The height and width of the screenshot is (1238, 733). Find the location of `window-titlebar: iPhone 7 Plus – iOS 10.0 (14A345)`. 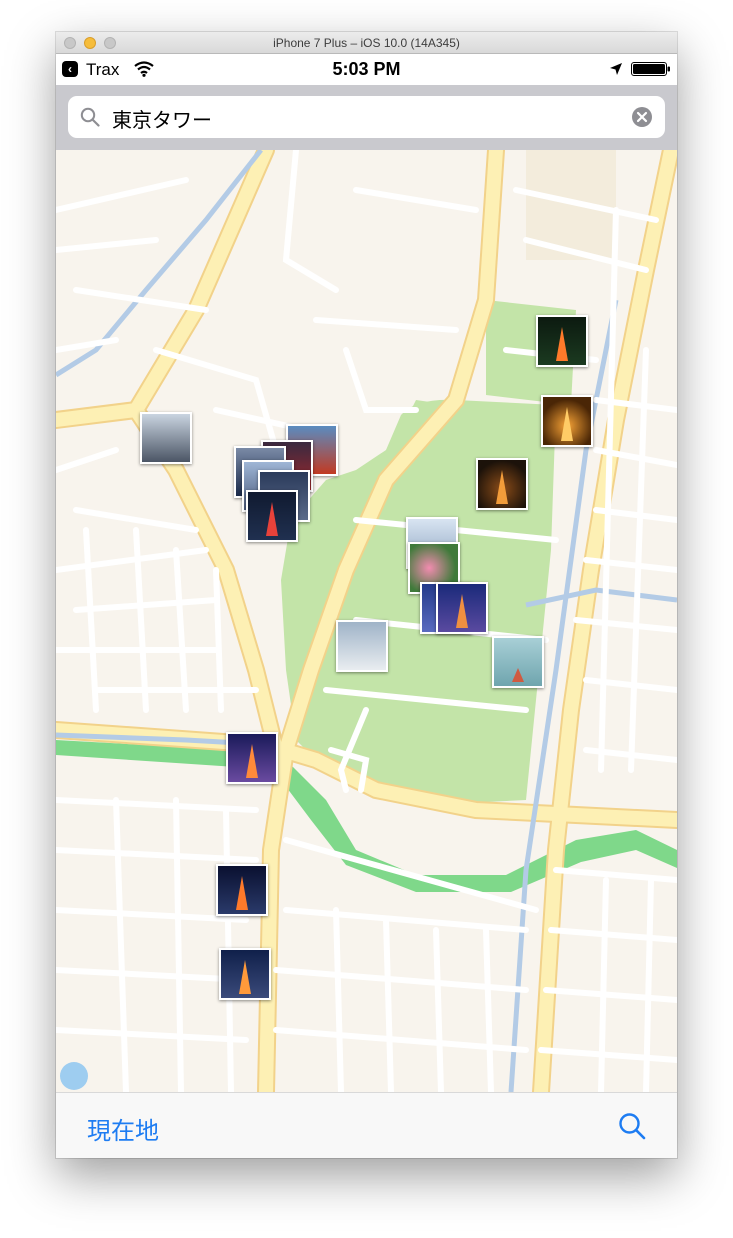

window-titlebar: iPhone 7 Plus – iOS 10.0 (14A345) is located at coordinates (366, 43).